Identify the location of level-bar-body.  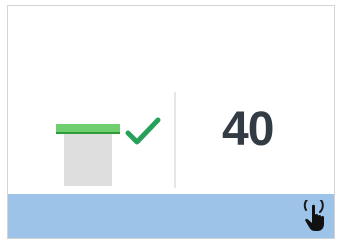
(88, 160).